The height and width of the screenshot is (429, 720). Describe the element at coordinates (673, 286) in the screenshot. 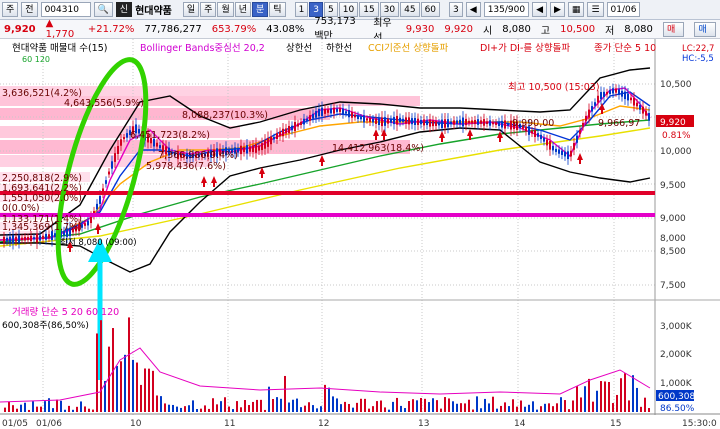

I see `price-tick: 7,500` at that location.